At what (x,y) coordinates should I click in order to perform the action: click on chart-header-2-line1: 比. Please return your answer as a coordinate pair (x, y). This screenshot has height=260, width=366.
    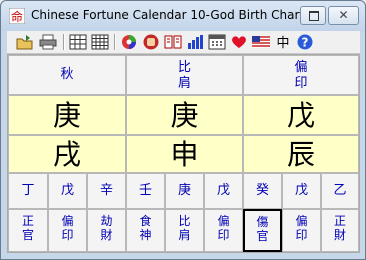
    Looking at the image, I should click on (184, 67).